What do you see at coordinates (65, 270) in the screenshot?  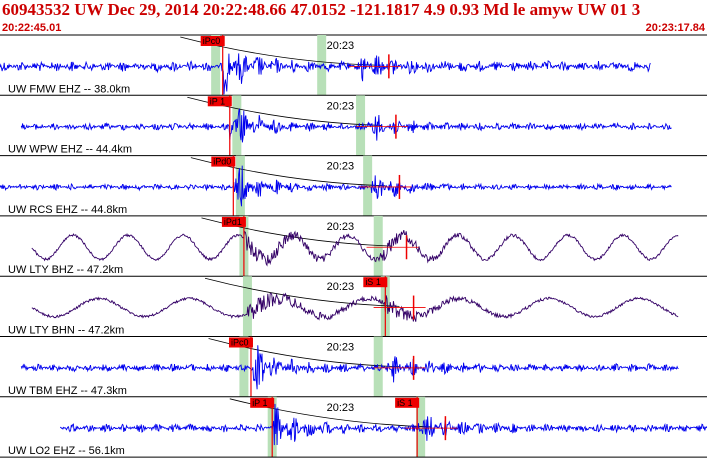 I see `trace-station-label: UW LTY BHZ -- 47.2km` at bounding box center [65, 270].